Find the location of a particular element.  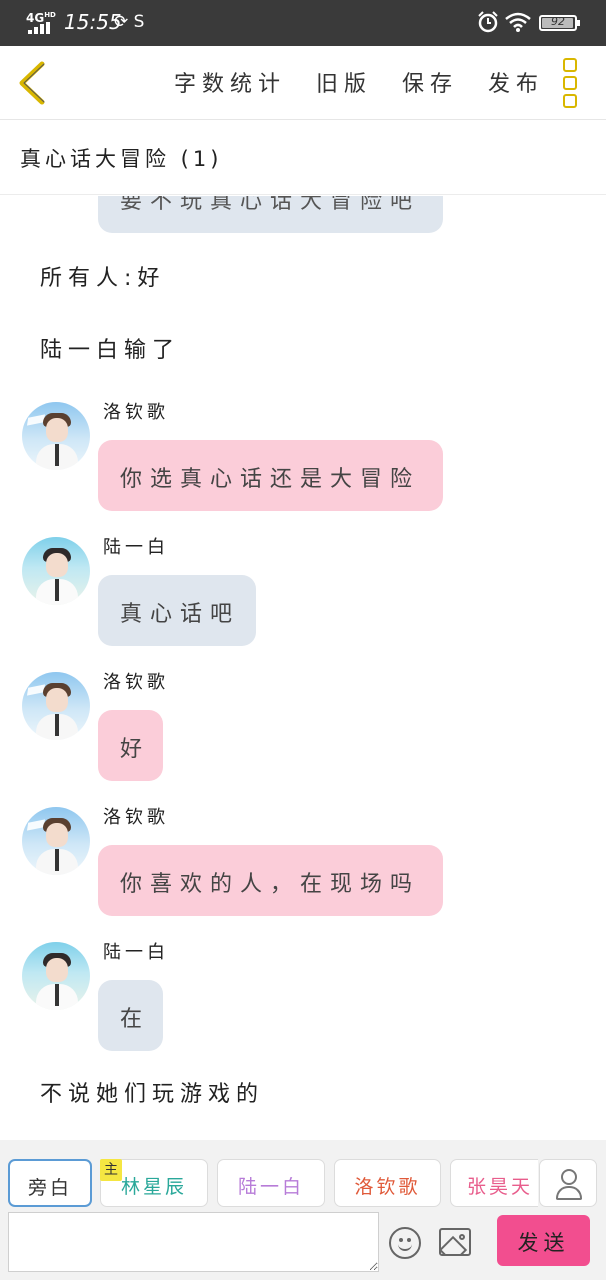

send-button: 发送 is located at coordinates (543, 1240).